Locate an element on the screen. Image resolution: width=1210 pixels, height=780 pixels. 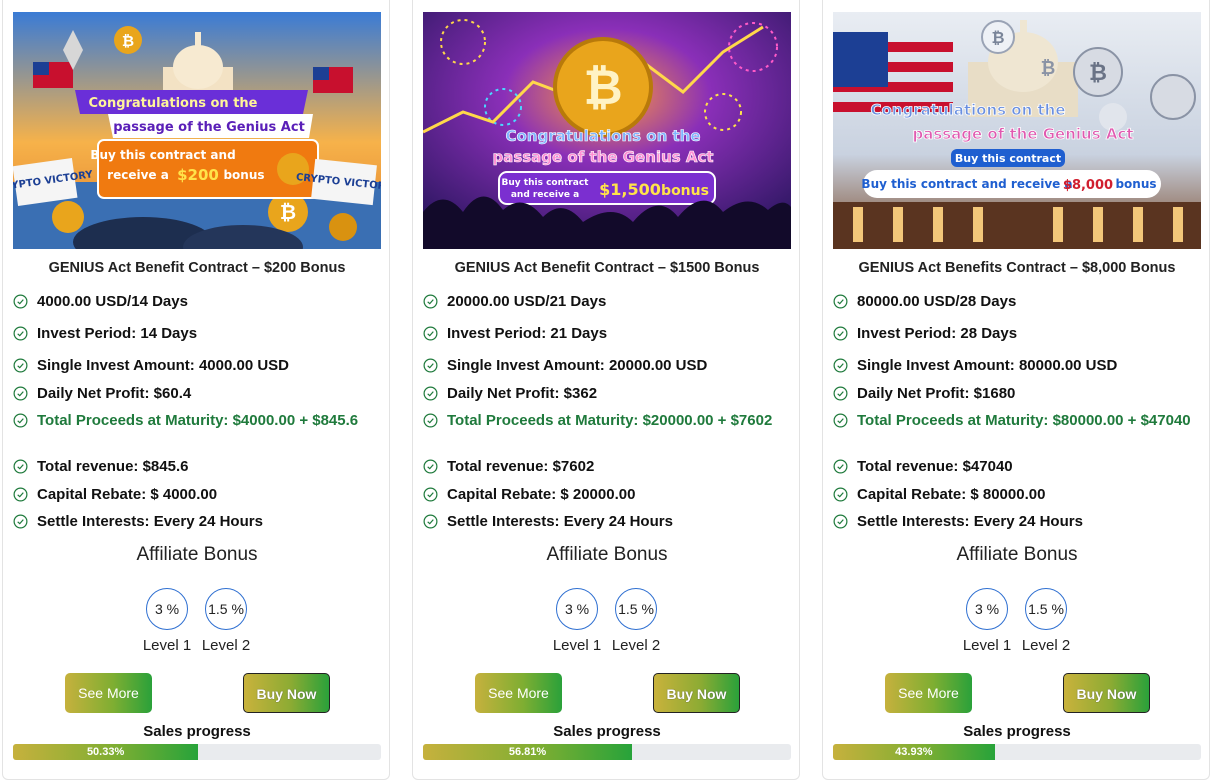
feature-text: 20000.00 USD/21 Days is located at coordinates (527, 301).